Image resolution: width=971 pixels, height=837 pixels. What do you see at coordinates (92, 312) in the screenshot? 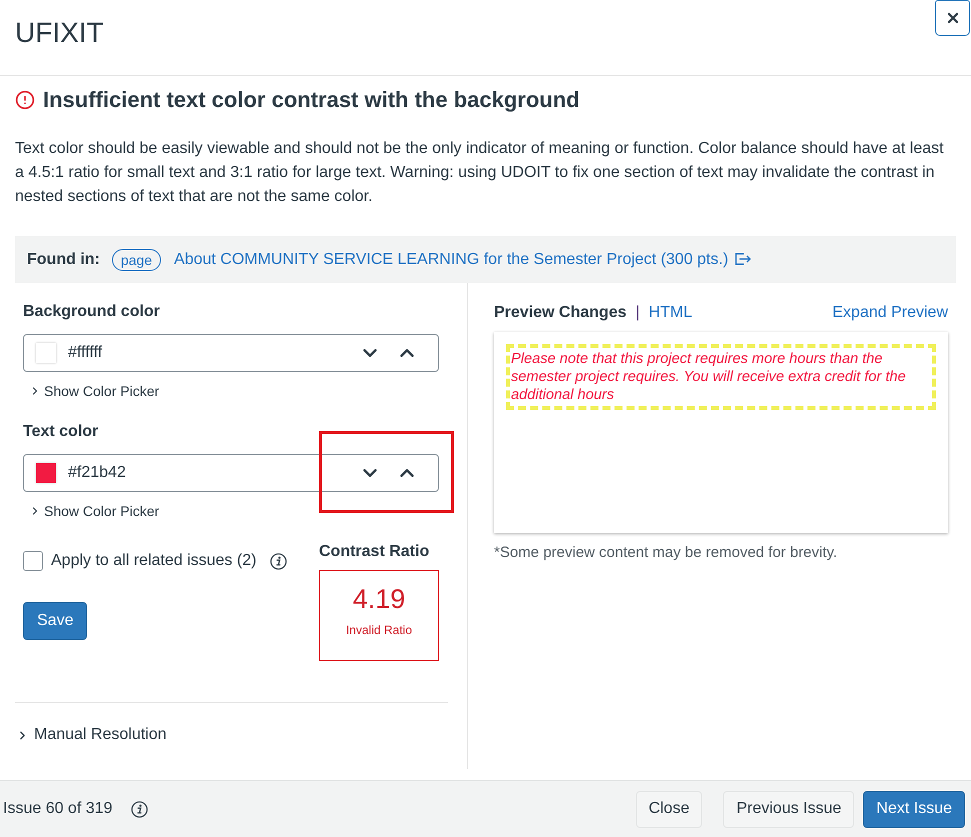
I see `field-label: Background color` at bounding box center [92, 312].